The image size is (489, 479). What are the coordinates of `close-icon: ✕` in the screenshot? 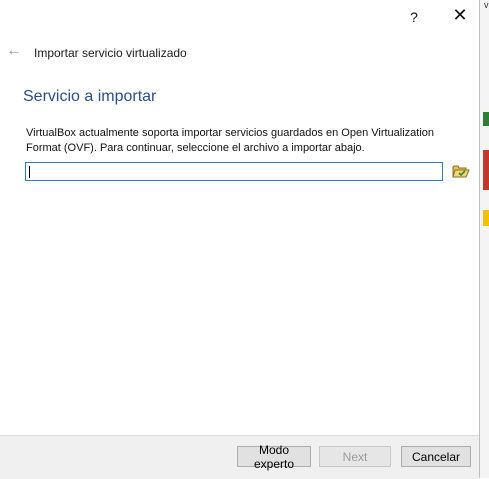 It's located at (460, 14).